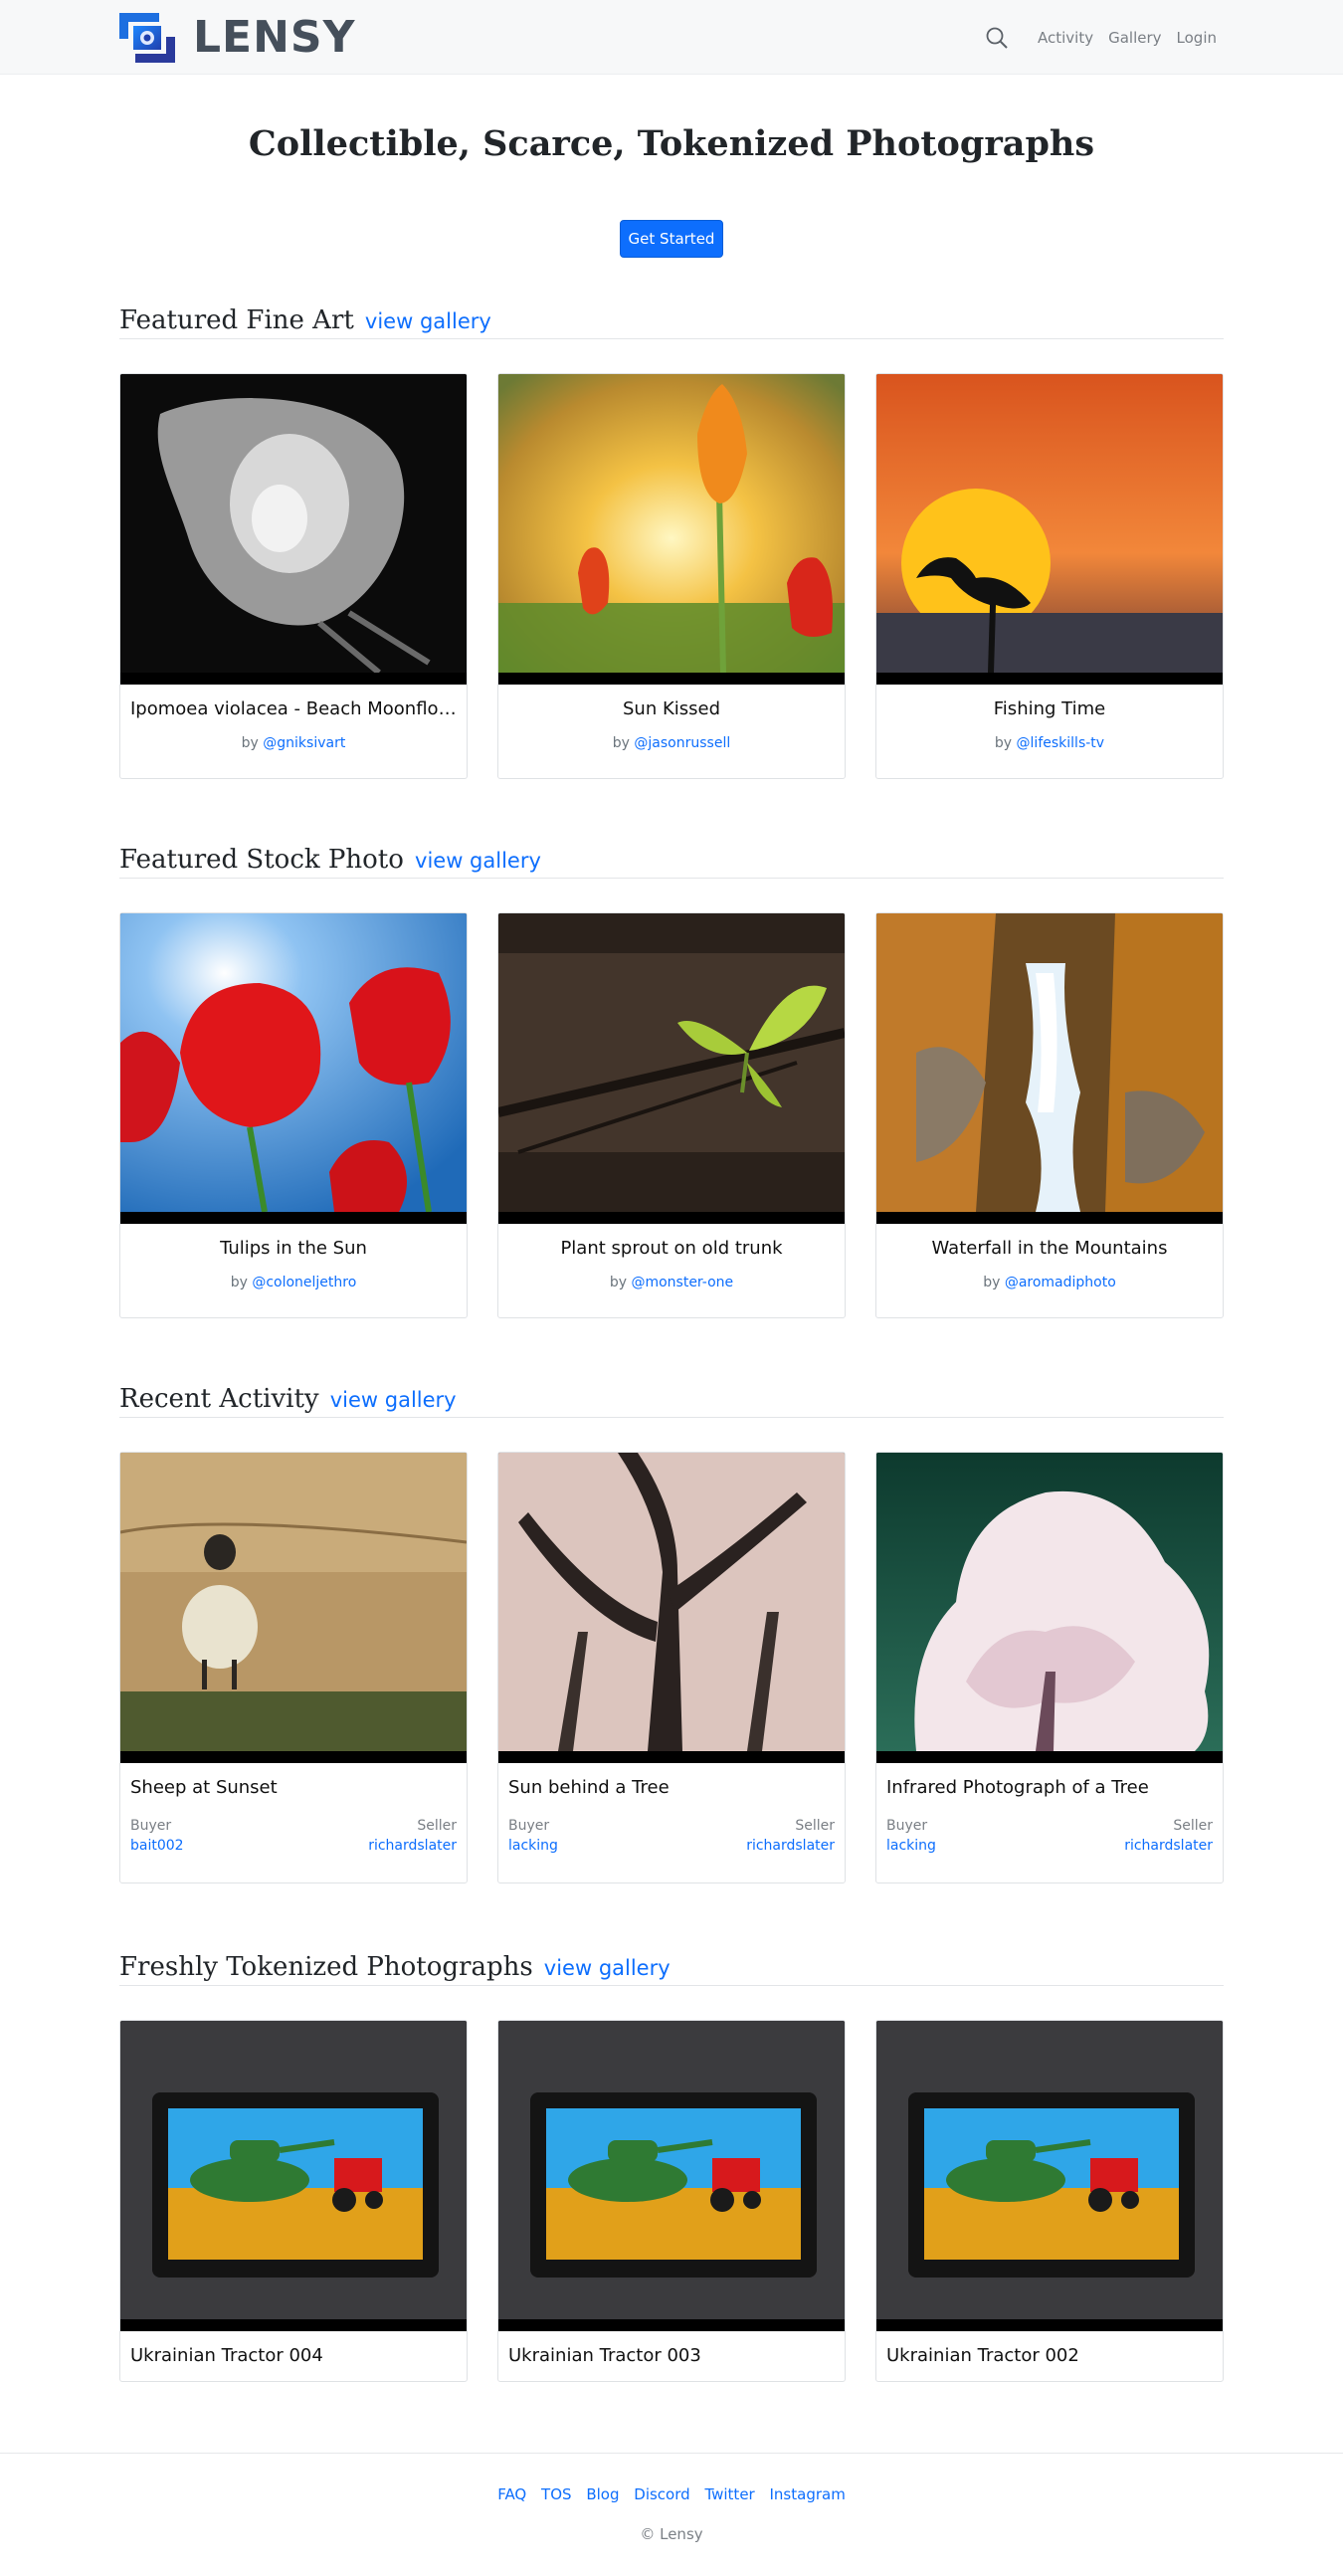 Image resolution: width=1343 pixels, height=2576 pixels. Describe the element at coordinates (671, 2534) in the screenshot. I see `copyright: © Lensy` at that location.